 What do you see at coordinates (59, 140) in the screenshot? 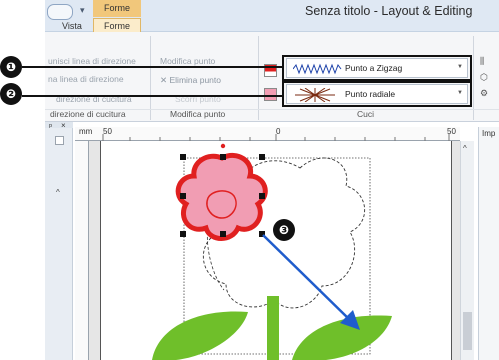
I see `panel-checkbox` at bounding box center [59, 140].